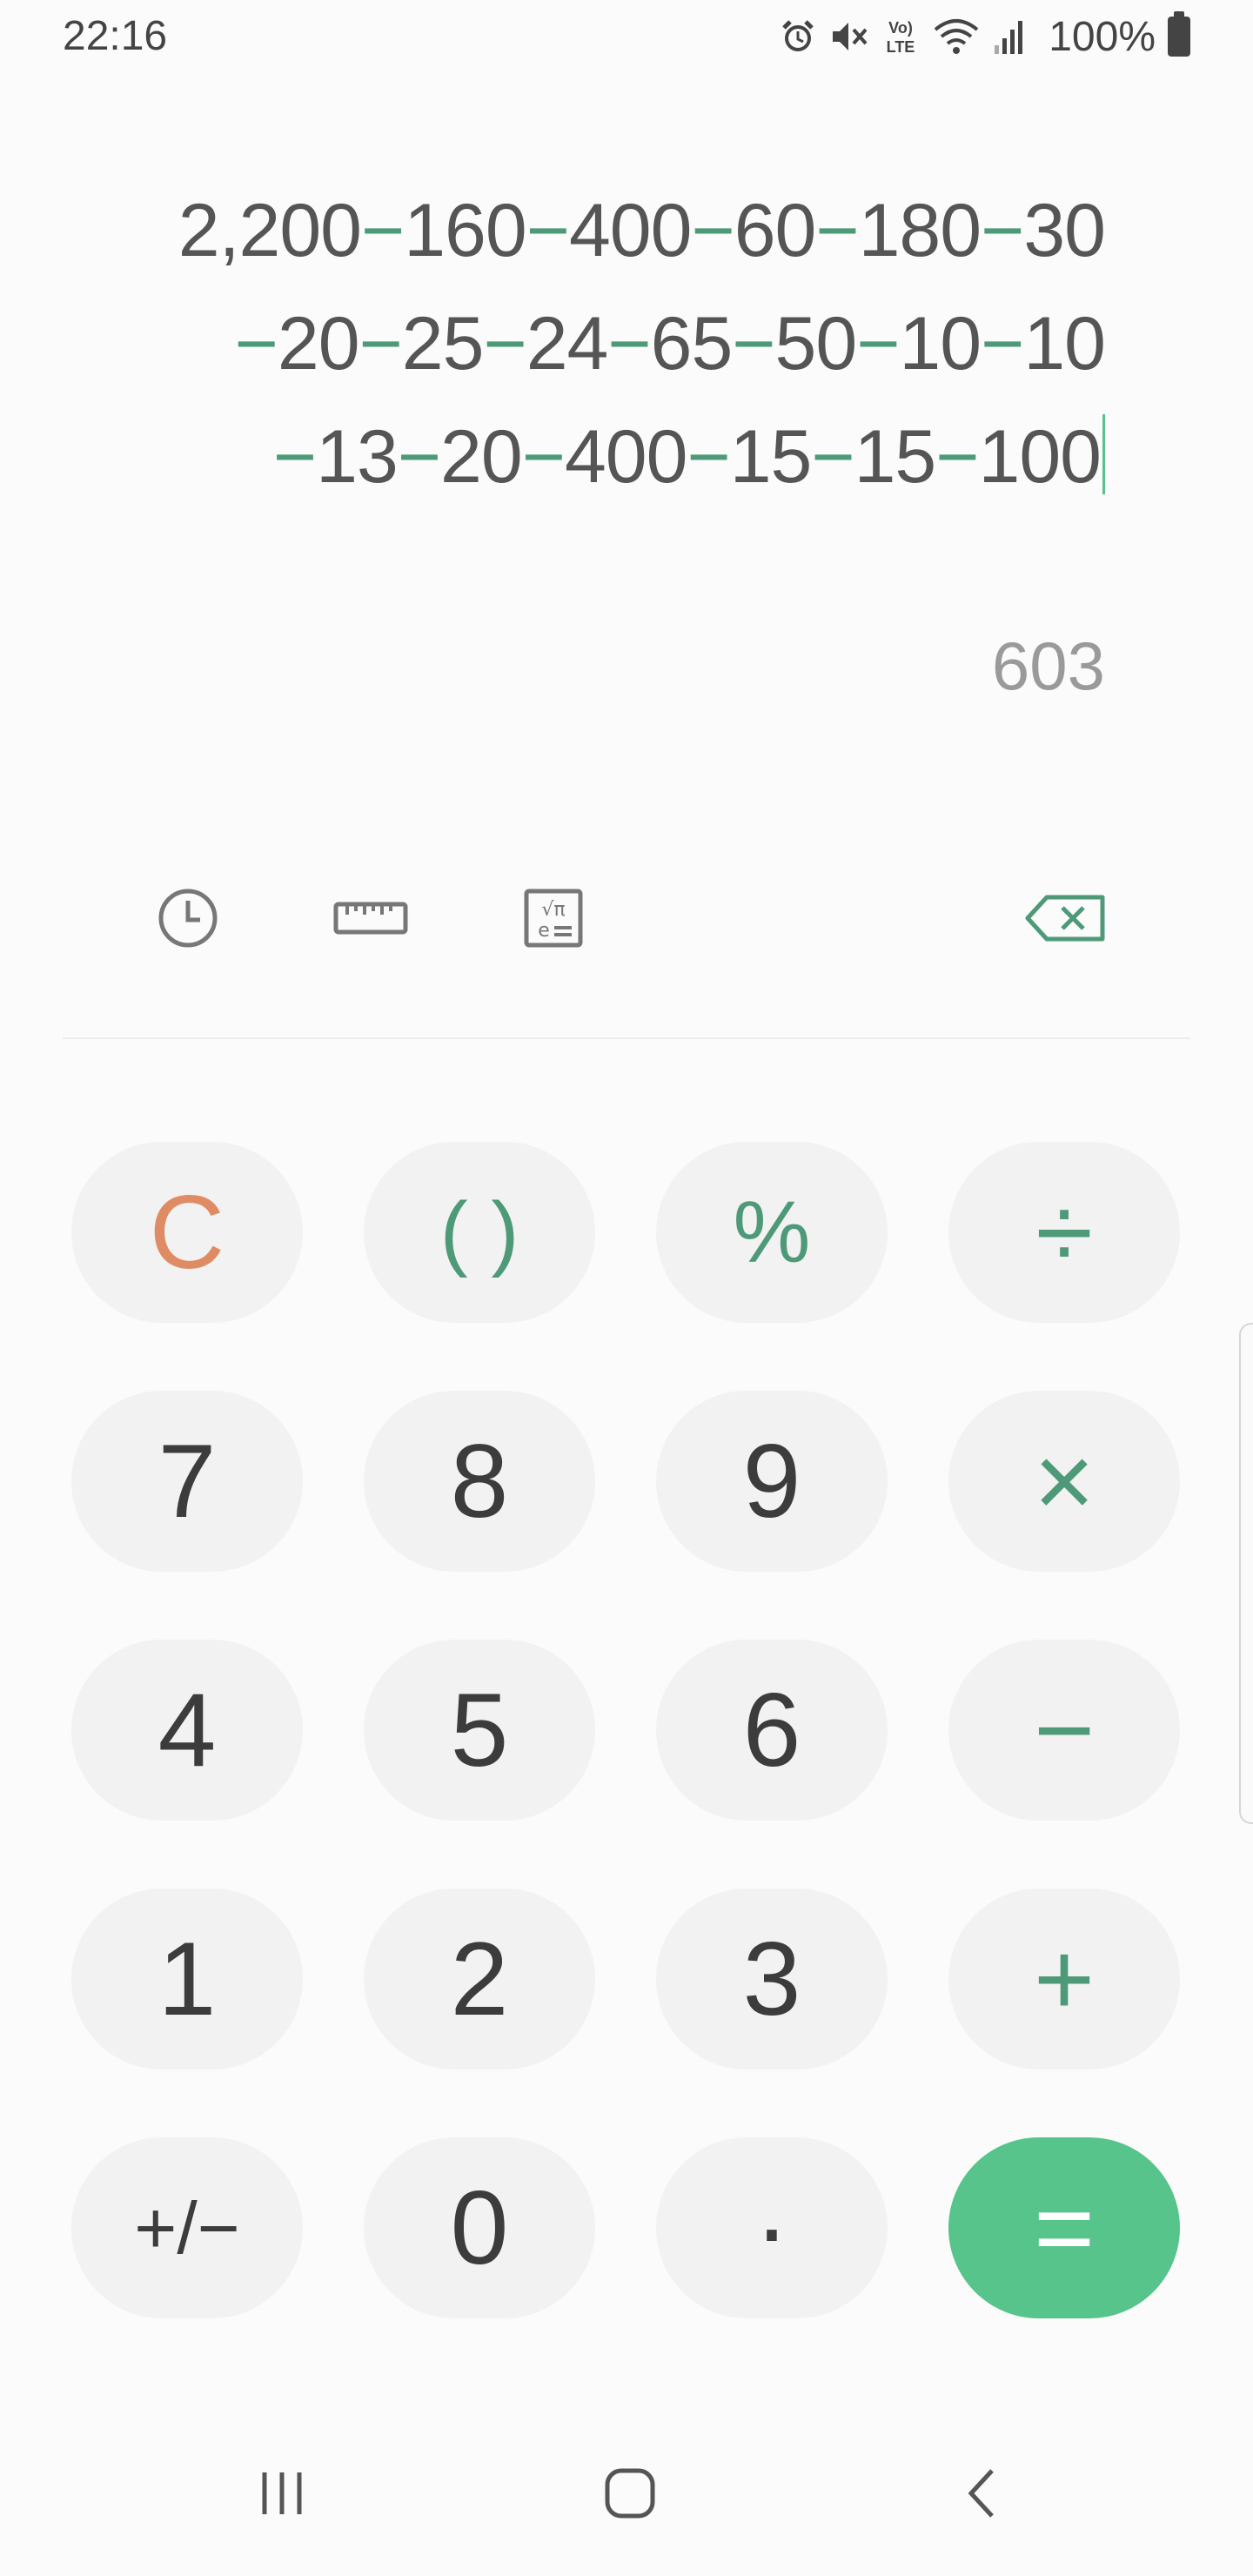 The image size is (1253, 2576). What do you see at coordinates (901, 47) in the screenshot?
I see `svg-text: LTE` at bounding box center [901, 47].